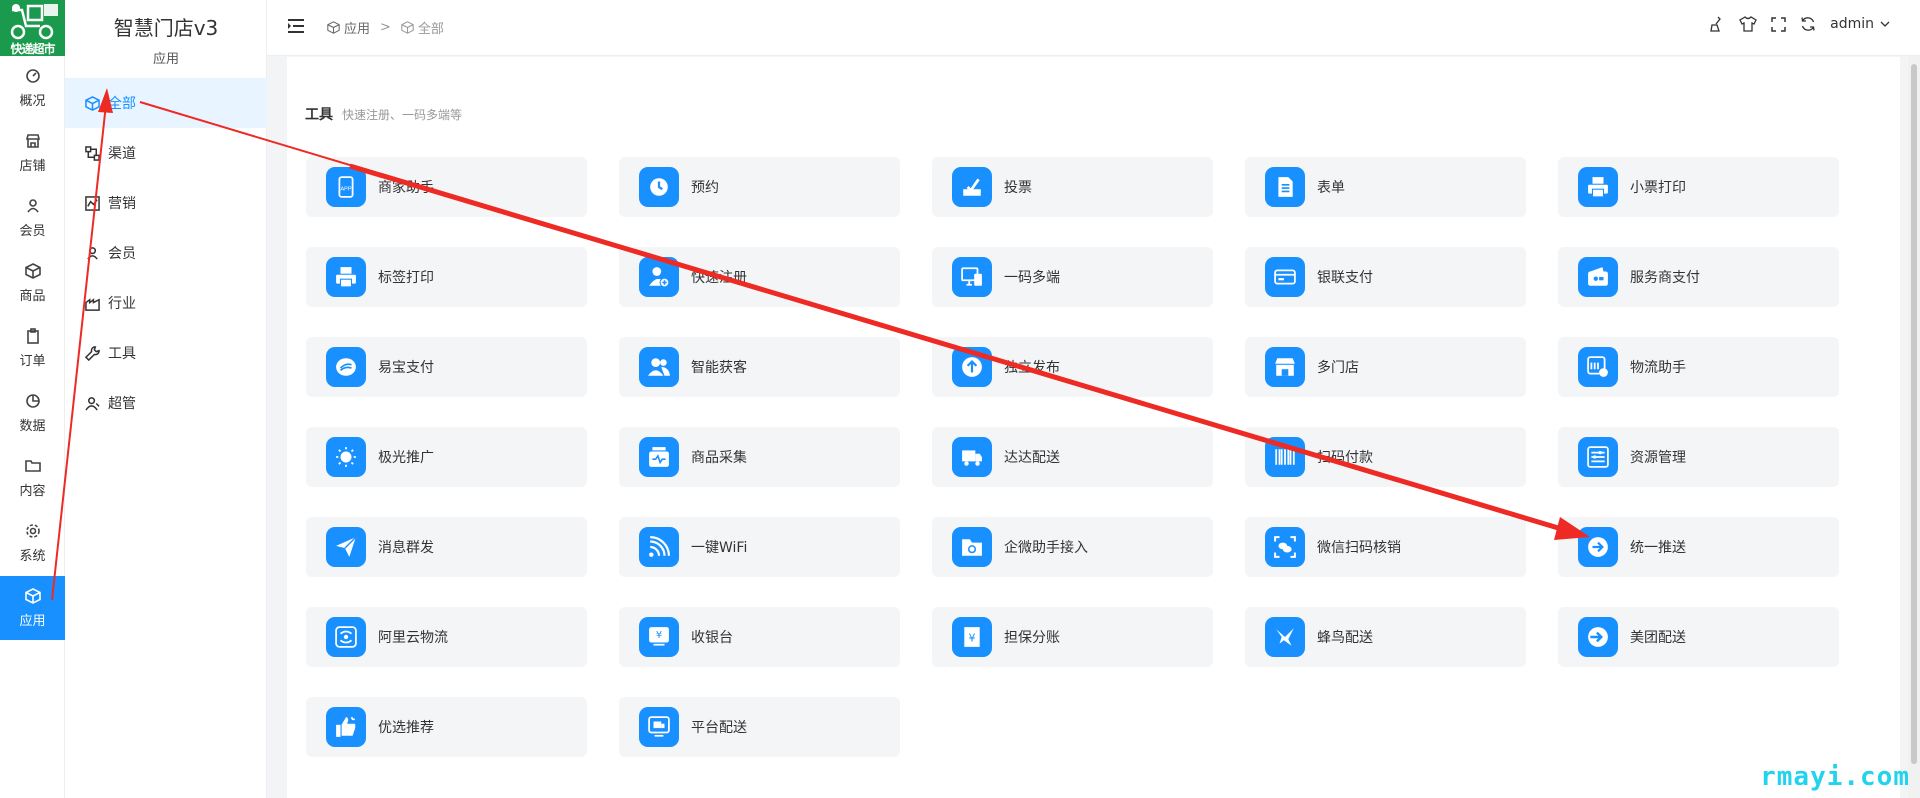  I want to click on user-menu: admin, so click(1860, 24).